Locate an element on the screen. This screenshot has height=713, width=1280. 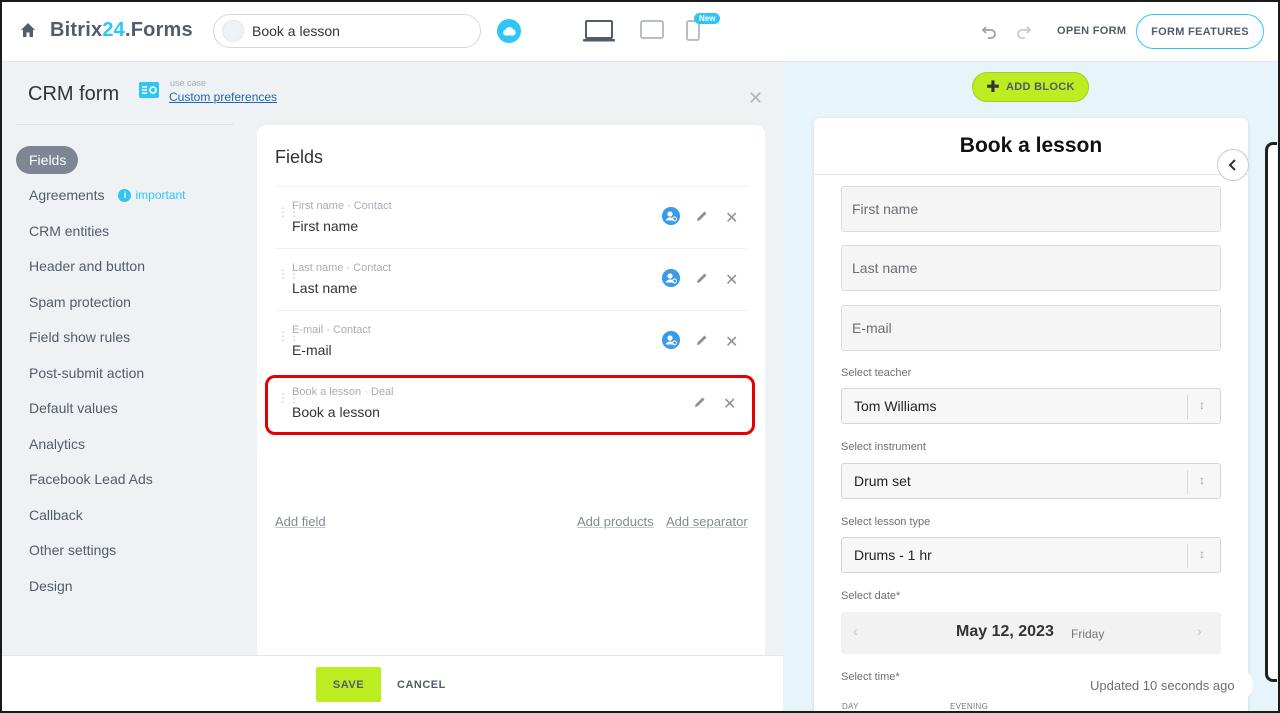
open-form-link: OPEN FORM is located at coordinates (1091, 31).